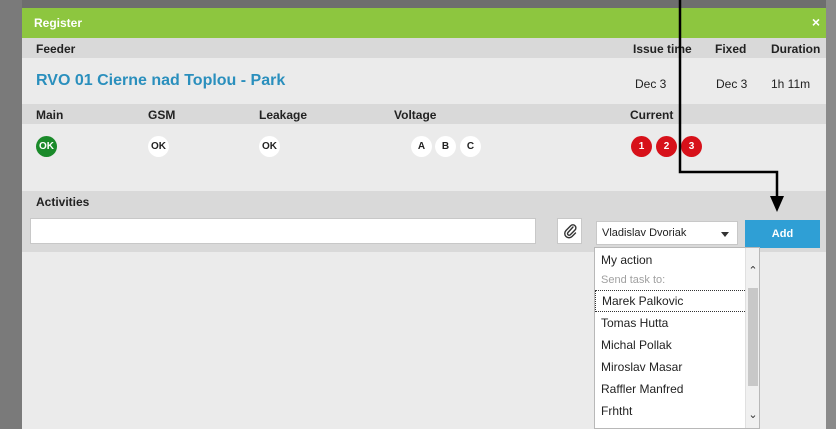  I want to click on background-right, so click(831, 214).